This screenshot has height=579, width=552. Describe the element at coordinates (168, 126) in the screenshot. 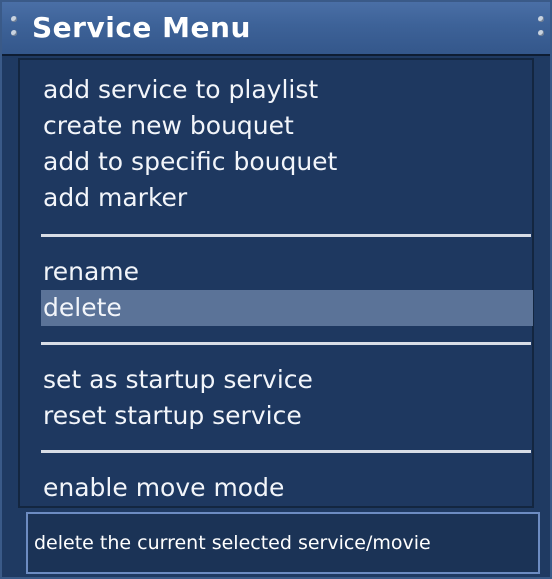

I see `menu-item-create-new-bouquet: create new bouquet` at that location.